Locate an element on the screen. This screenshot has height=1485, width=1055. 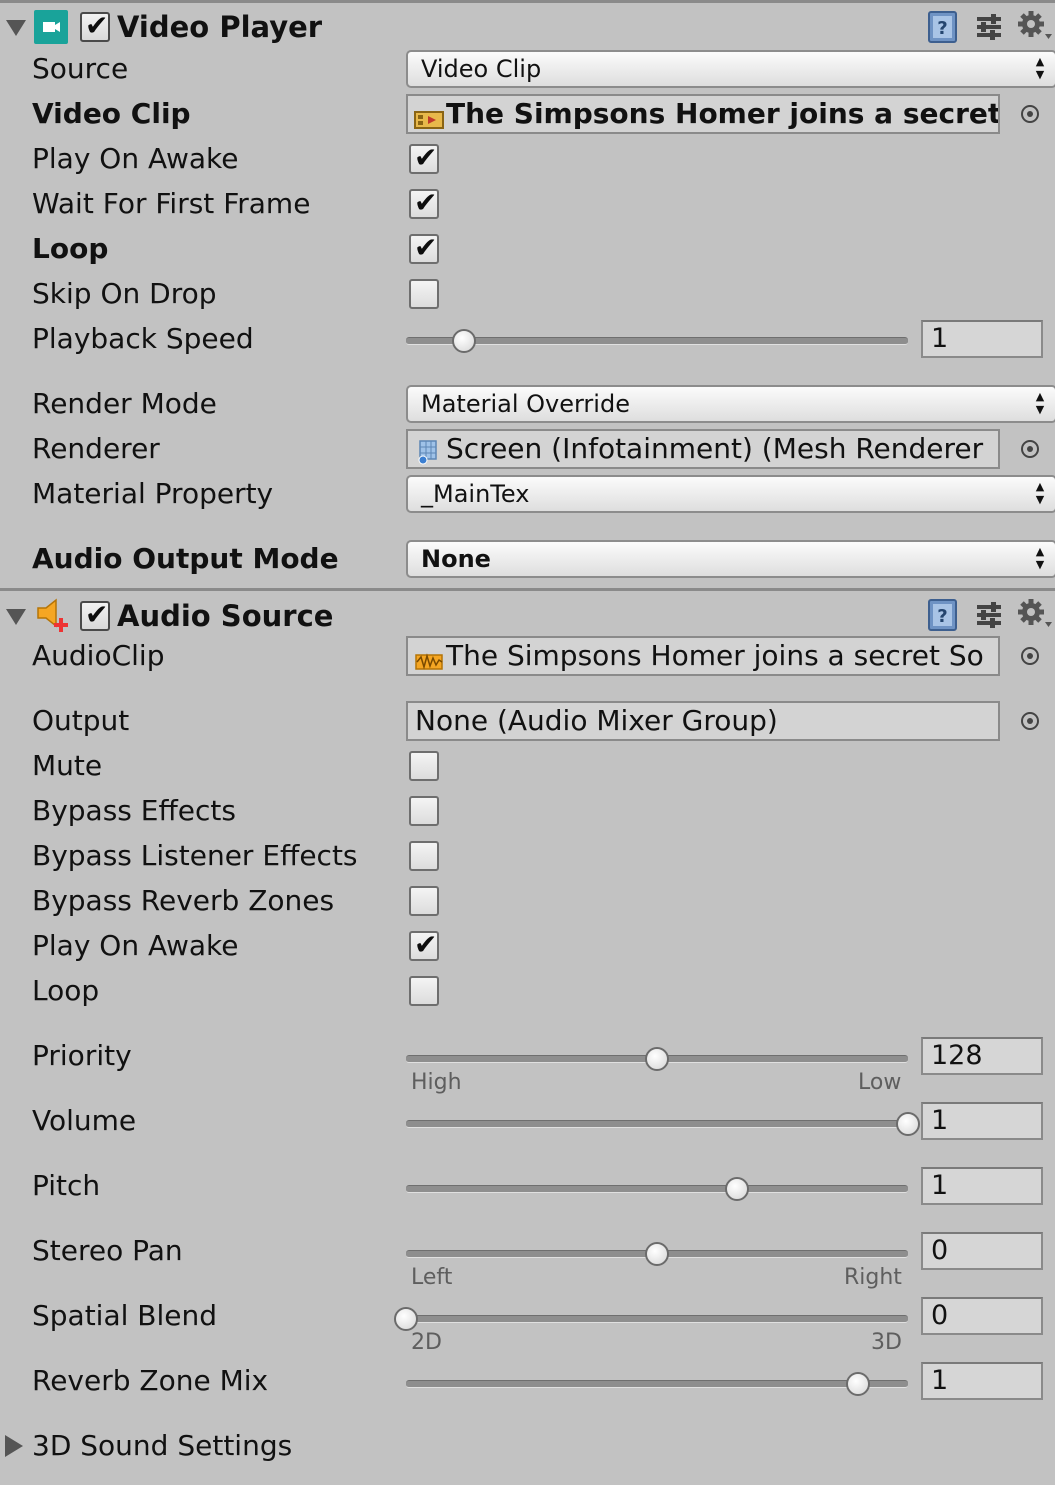
bypass-listener-effects-checkbox is located at coordinates (424, 856).